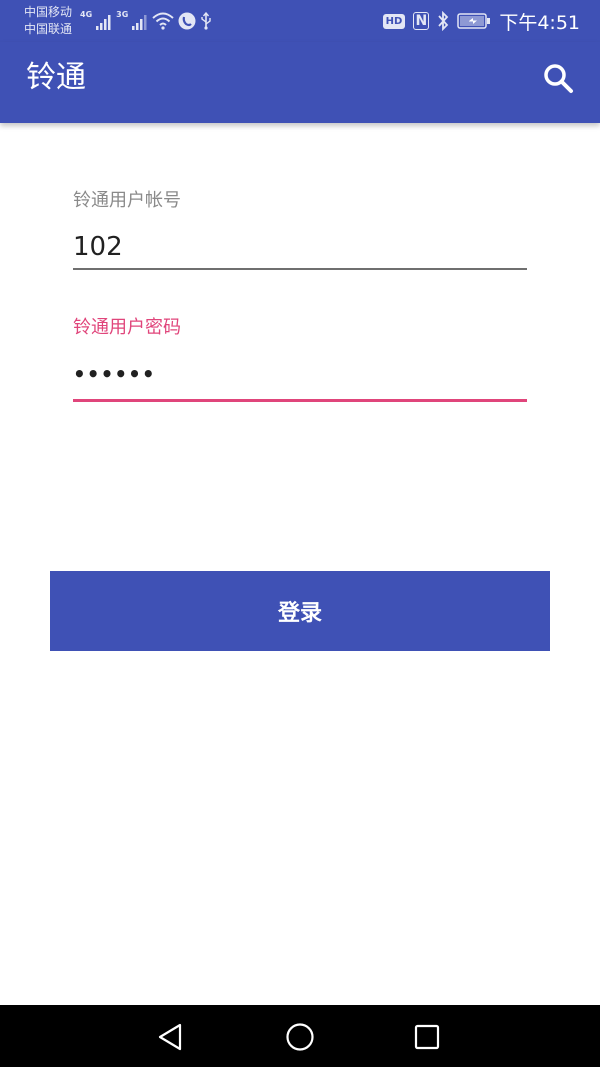 This screenshot has height=1067, width=600. Describe the element at coordinates (163, 21) in the screenshot. I see `wifi-icon` at that location.